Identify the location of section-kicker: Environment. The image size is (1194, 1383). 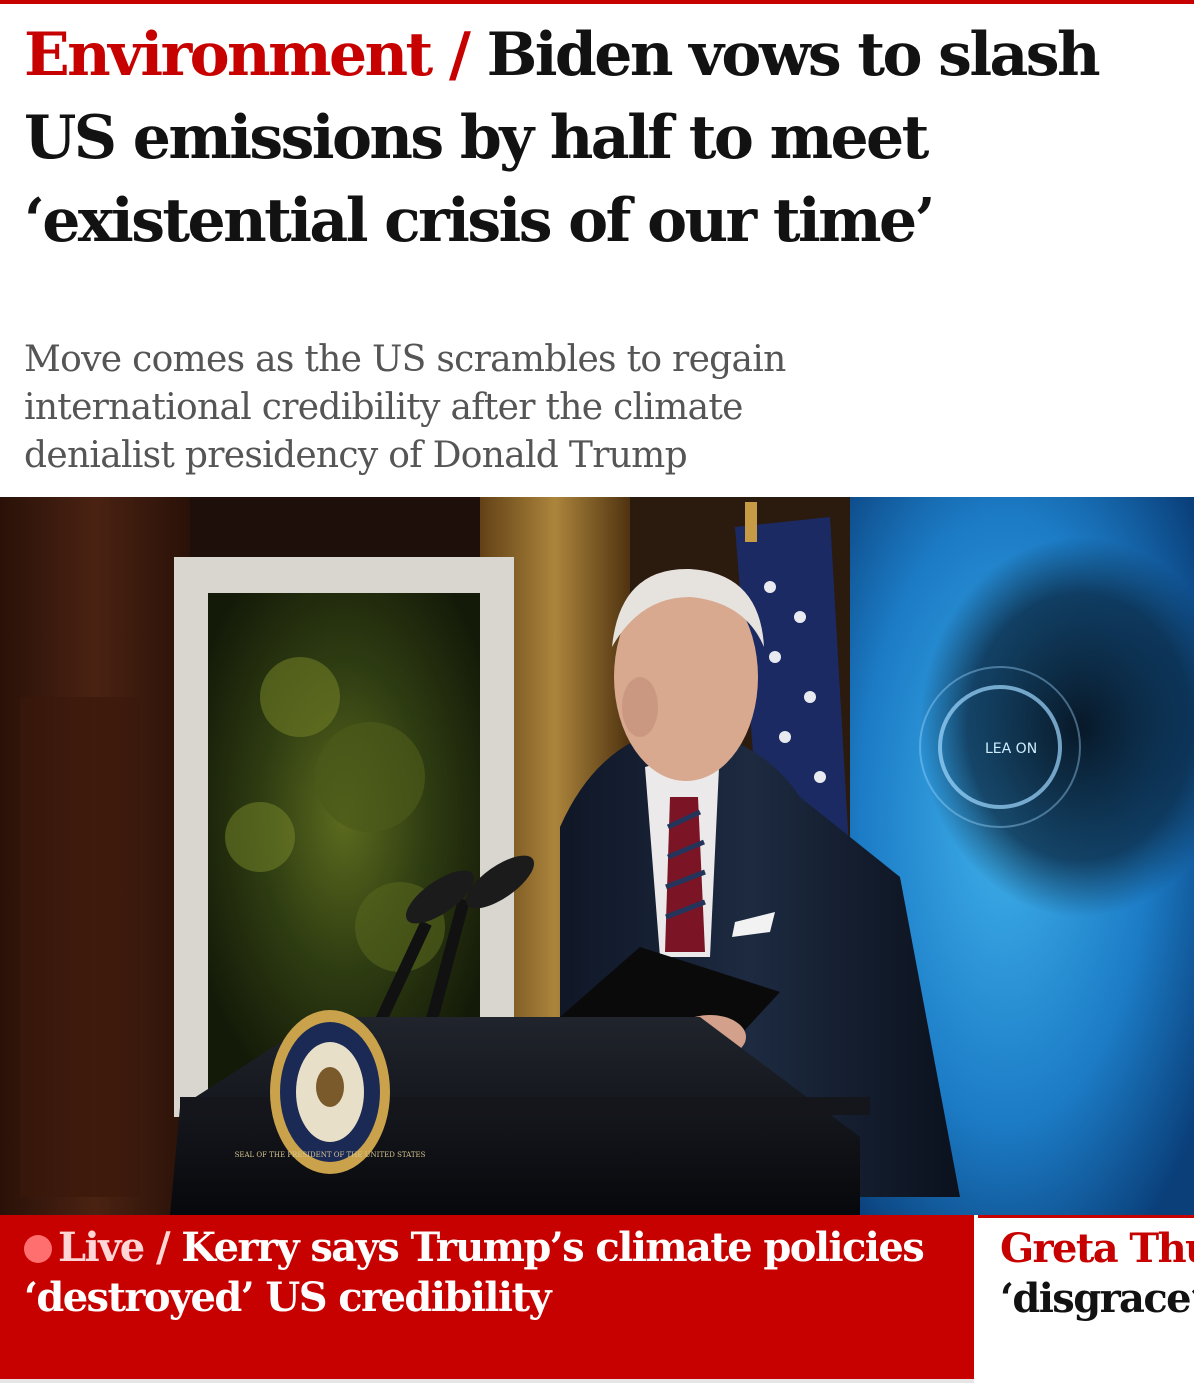
(228, 55).